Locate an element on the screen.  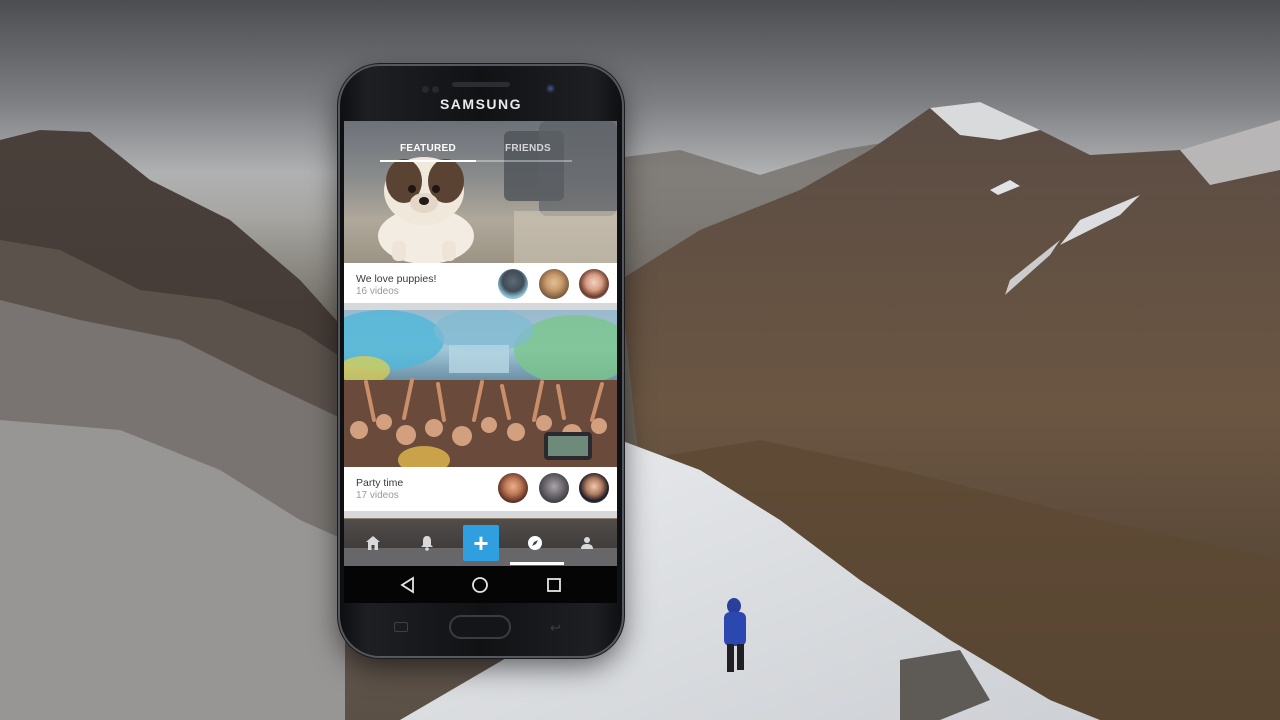
collection-card: Party time 17 videos is located at coordinates (480, 410).